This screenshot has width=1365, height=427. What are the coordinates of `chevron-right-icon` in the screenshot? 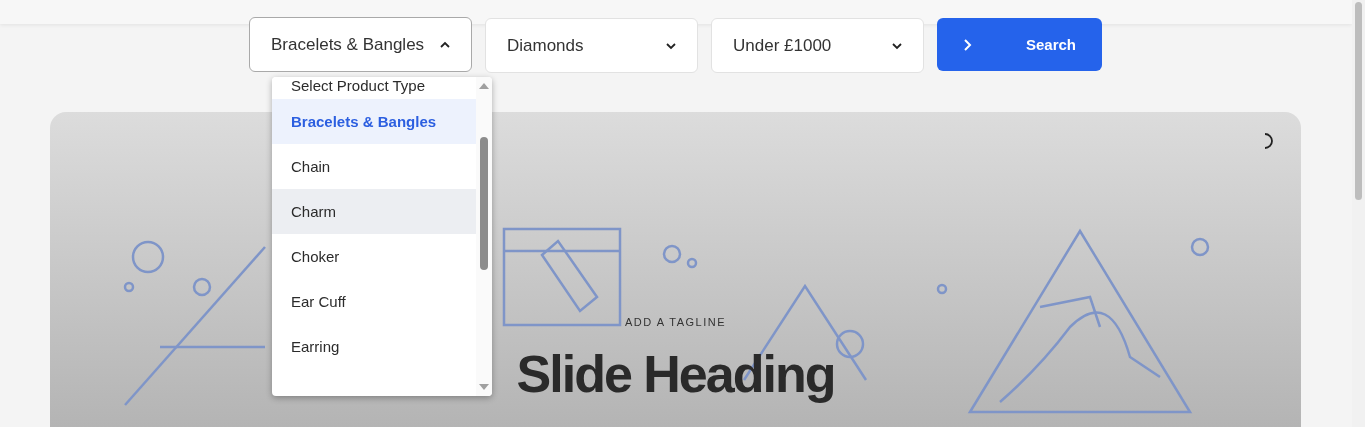 It's located at (968, 44).